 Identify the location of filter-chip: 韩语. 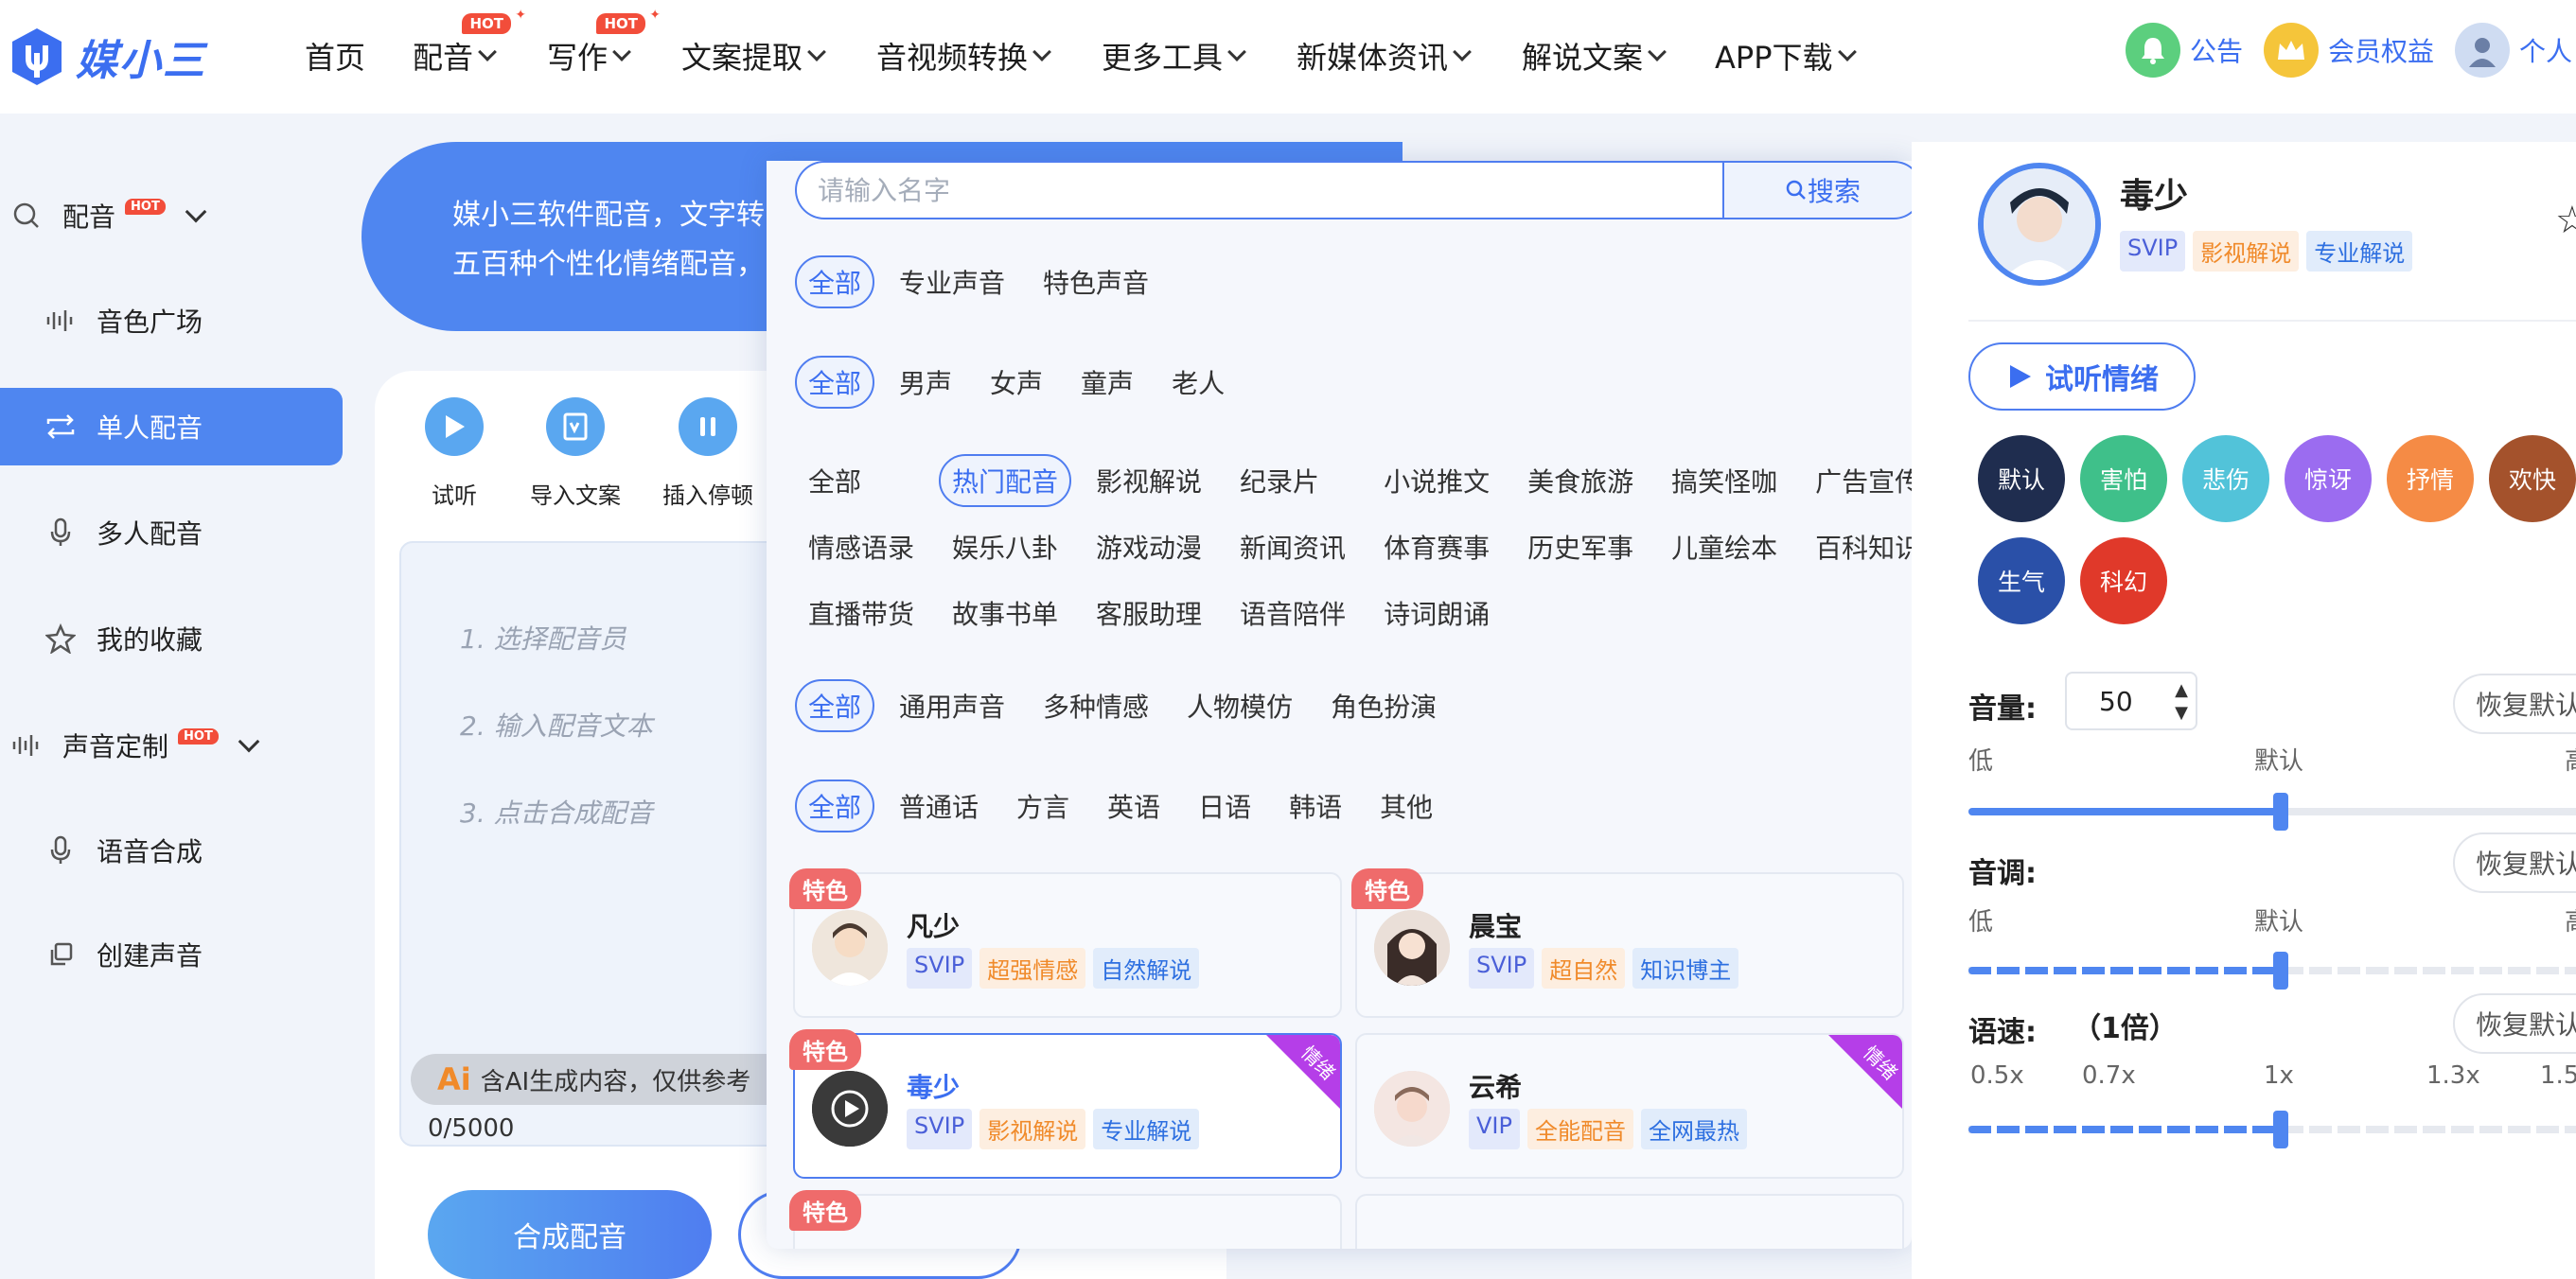
(1315, 806).